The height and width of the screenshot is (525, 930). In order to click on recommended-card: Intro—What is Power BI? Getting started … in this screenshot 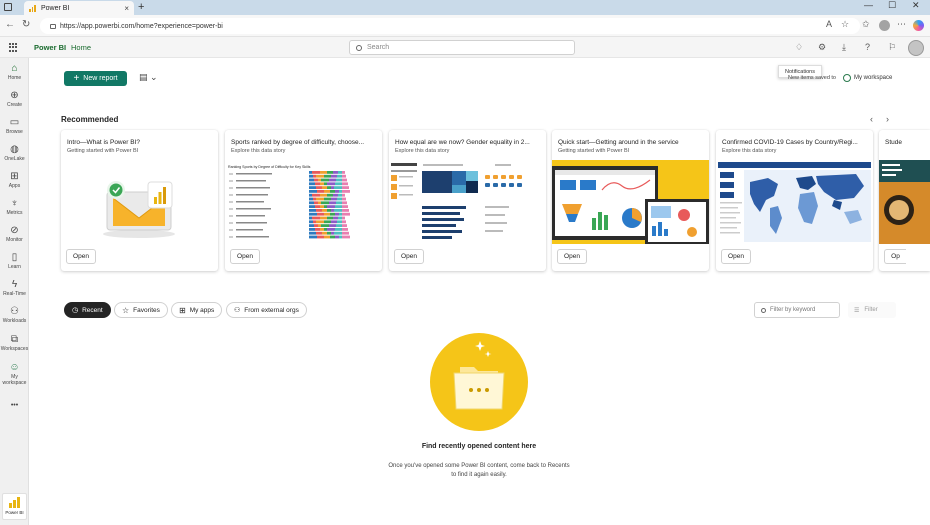, I will do `click(139, 200)`.